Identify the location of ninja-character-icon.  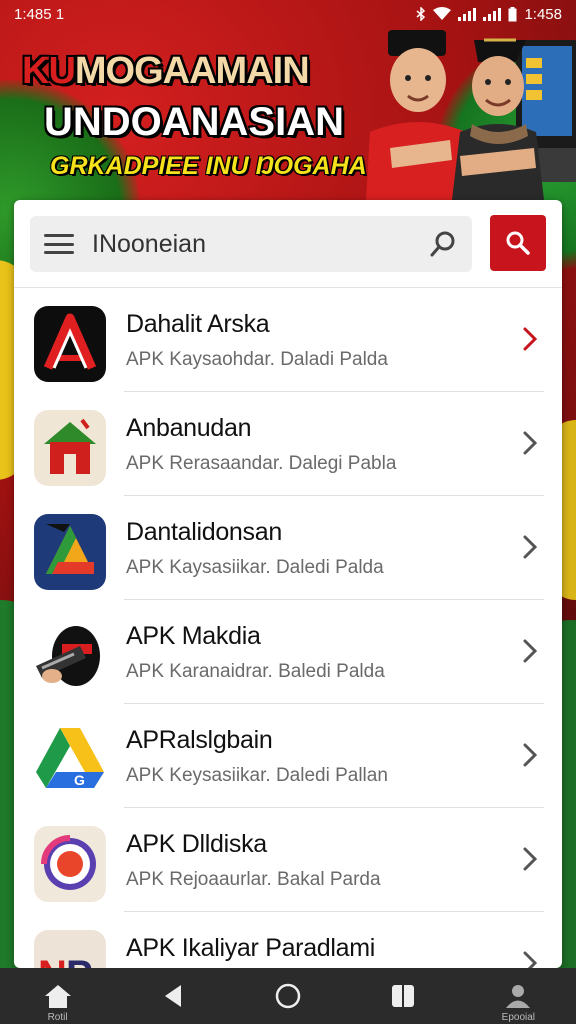
(70, 656).